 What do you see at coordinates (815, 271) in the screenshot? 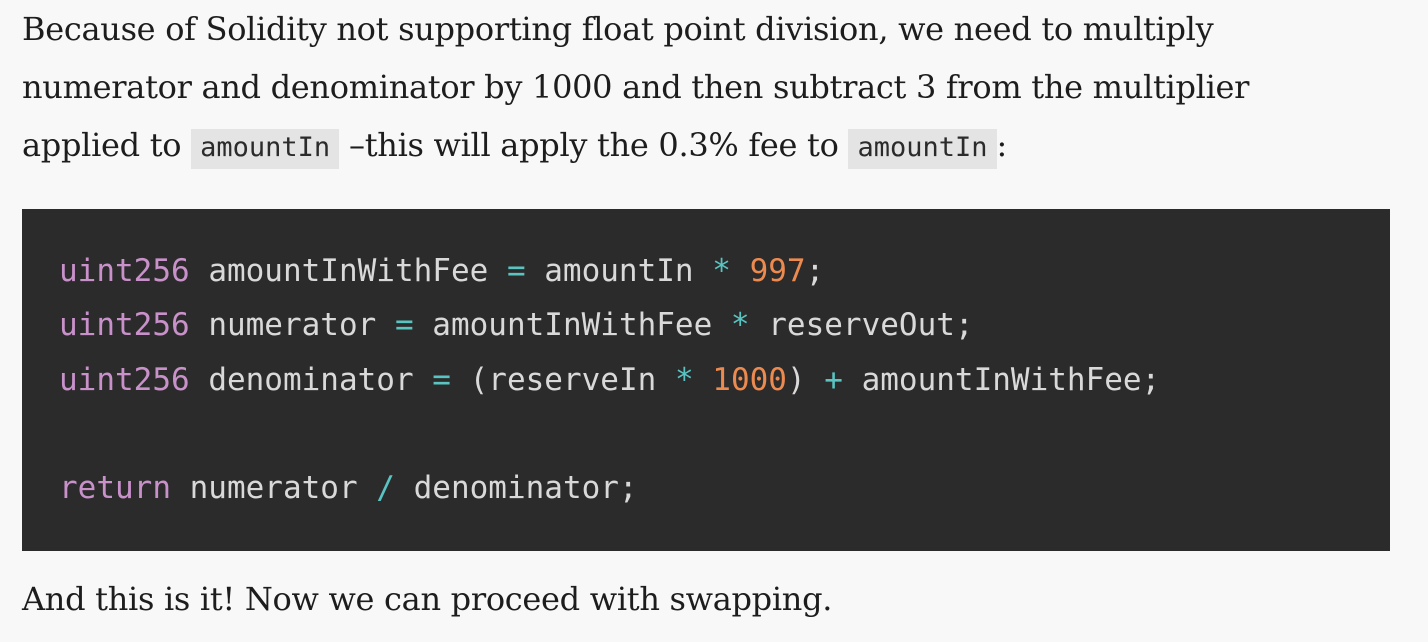
I see `code-punctuation: ;` at bounding box center [815, 271].